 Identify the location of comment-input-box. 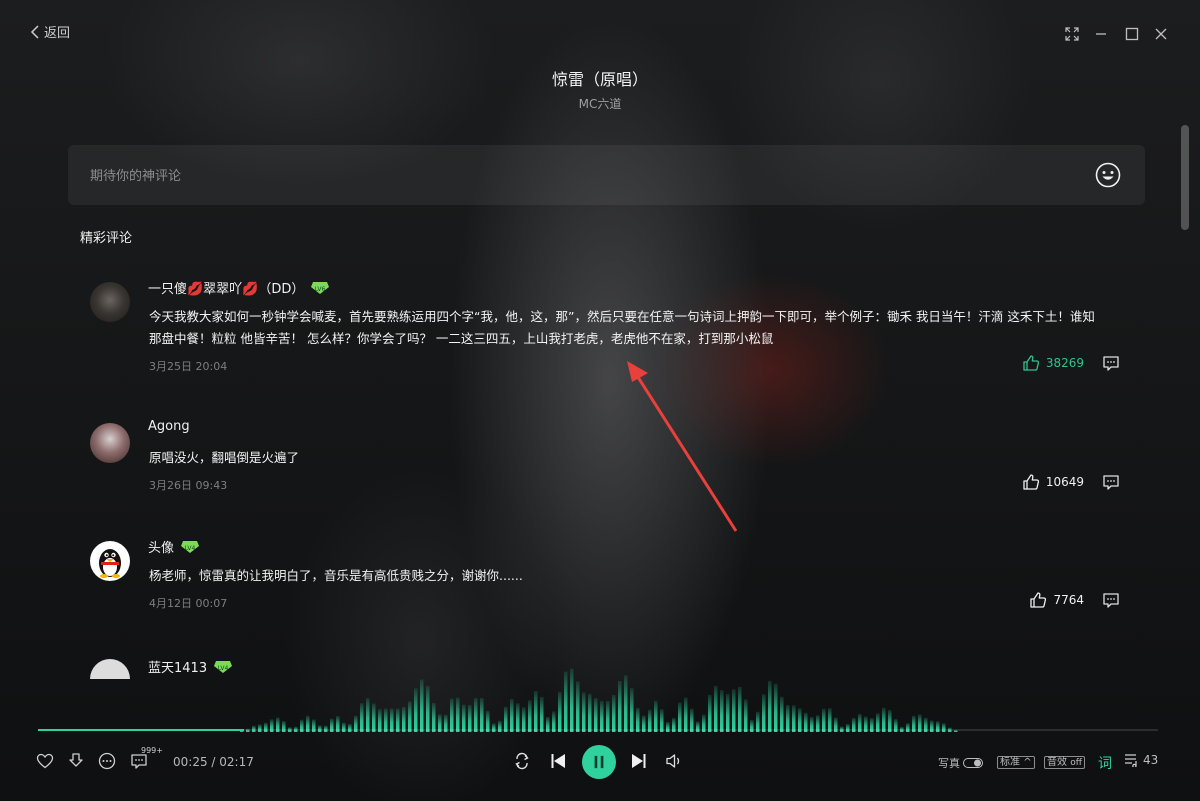
(606, 175).